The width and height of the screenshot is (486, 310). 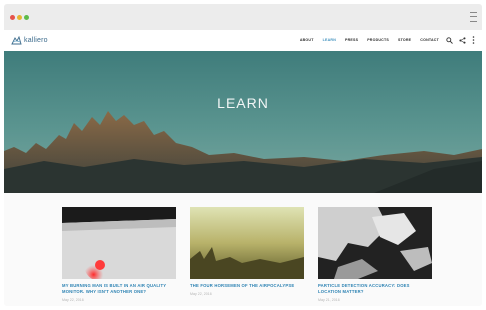 I want to click on nav-link-learn: LEARN, so click(x=329, y=40).